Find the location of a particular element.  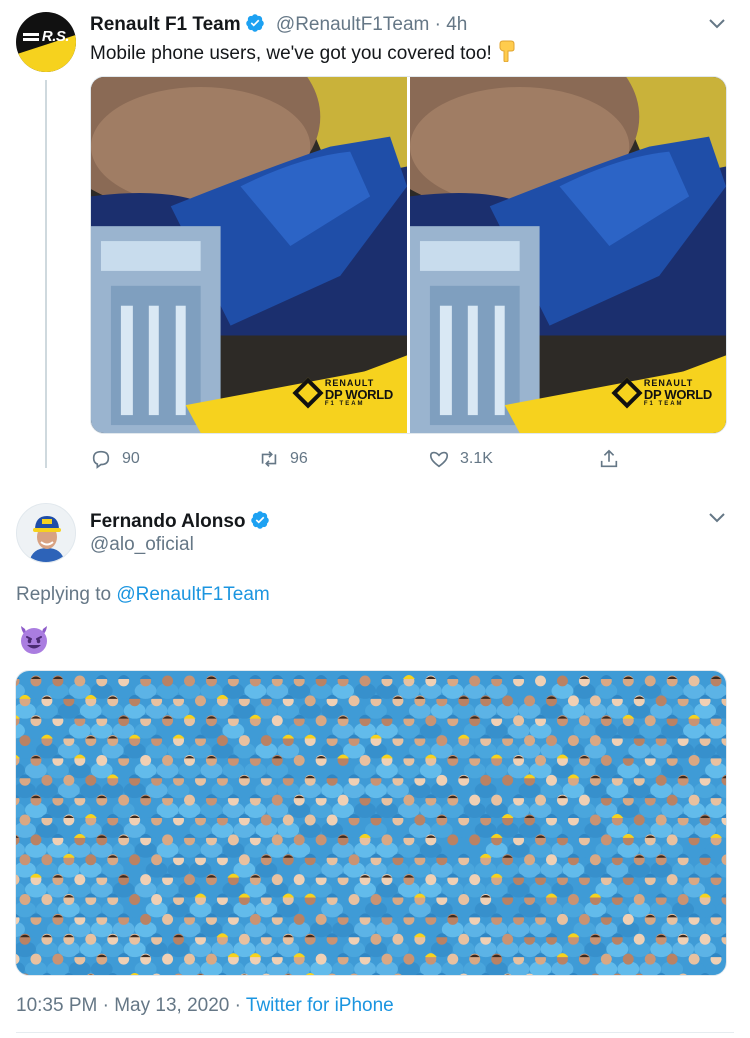

media-image-right: RENAULT DP WORLD F1 TEAM is located at coordinates (568, 255).